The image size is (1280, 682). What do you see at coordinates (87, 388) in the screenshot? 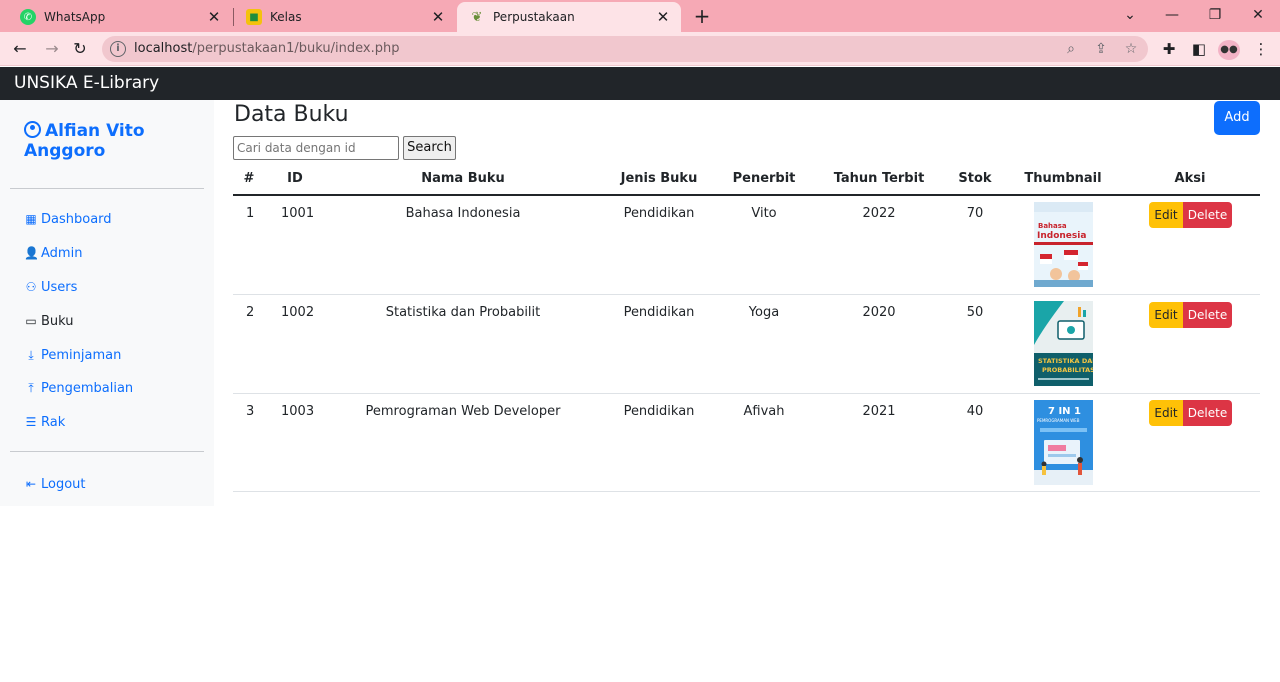
I see `sidebar-item-label: Pengembalian` at bounding box center [87, 388].